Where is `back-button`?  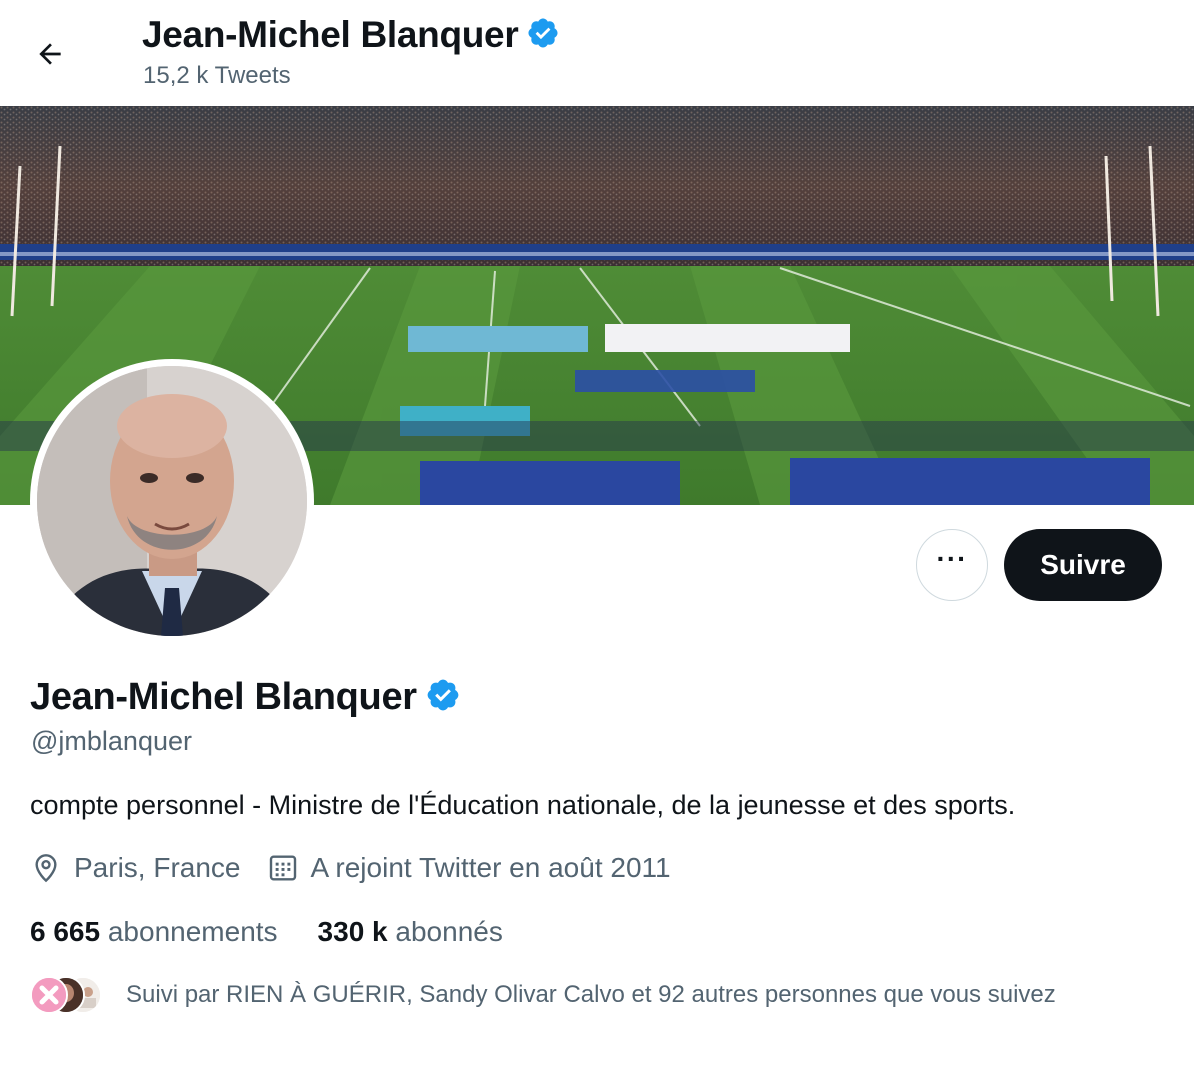 back-button is located at coordinates (50, 54).